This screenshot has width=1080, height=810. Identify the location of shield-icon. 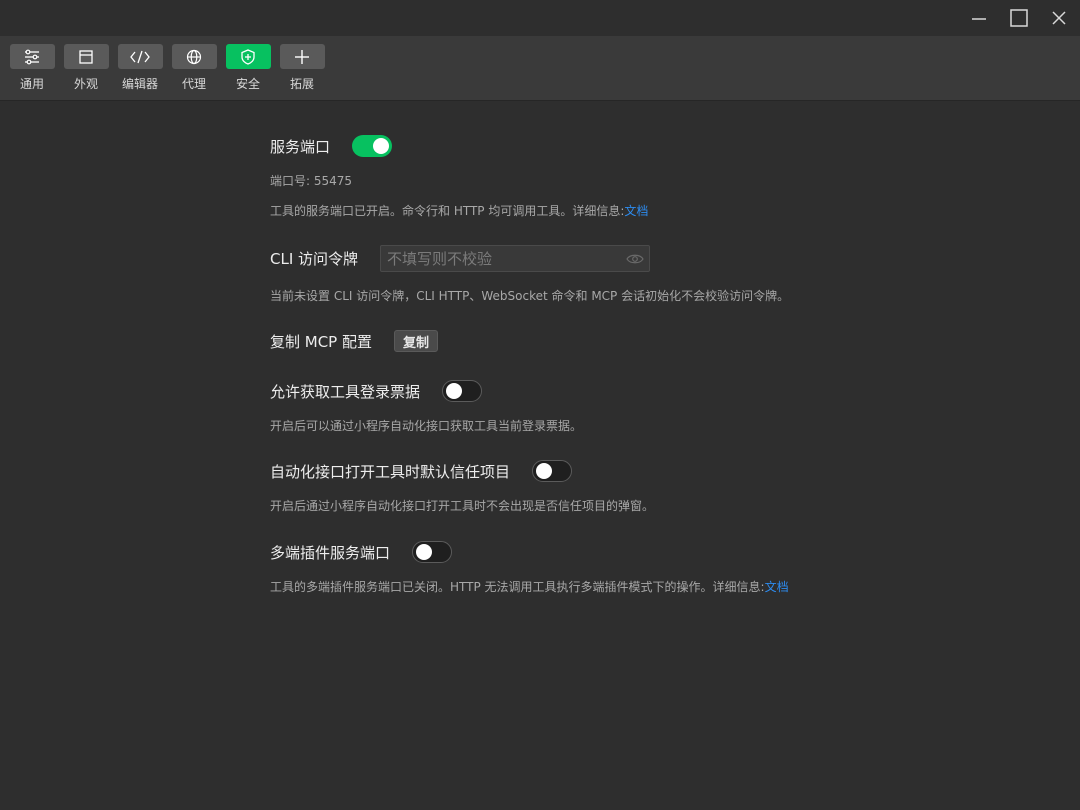
(248, 56).